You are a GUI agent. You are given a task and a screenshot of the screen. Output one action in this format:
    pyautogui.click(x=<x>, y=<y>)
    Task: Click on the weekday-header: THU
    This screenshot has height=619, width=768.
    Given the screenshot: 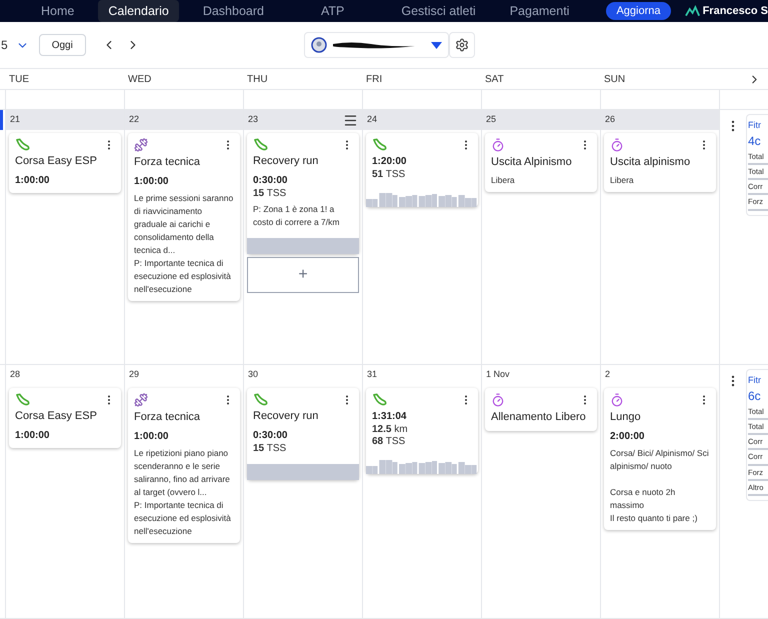 What is the action you would take?
    pyautogui.click(x=257, y=79)
    